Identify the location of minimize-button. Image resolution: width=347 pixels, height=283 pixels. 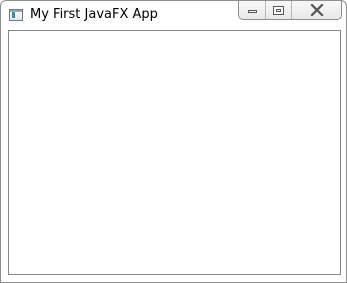
(252, 10).